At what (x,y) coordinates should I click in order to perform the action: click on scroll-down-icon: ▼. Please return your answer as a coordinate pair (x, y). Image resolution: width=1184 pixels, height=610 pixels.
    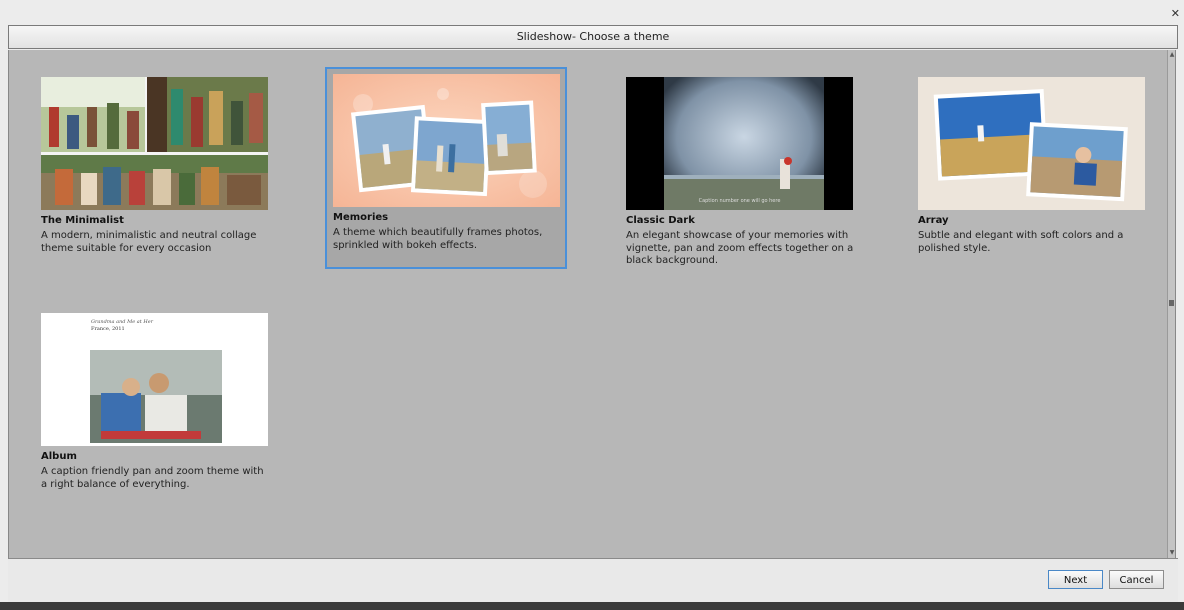
    Looking at the image, I should click on (1172, 553).